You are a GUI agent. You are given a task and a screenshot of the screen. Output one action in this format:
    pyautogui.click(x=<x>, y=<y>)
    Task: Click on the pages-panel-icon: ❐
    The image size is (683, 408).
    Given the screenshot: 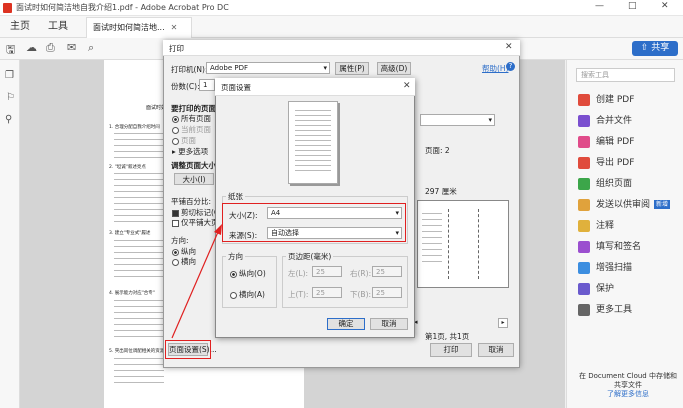 What is the action you would take?
    pyautogui.click(x=9, y=75)
    